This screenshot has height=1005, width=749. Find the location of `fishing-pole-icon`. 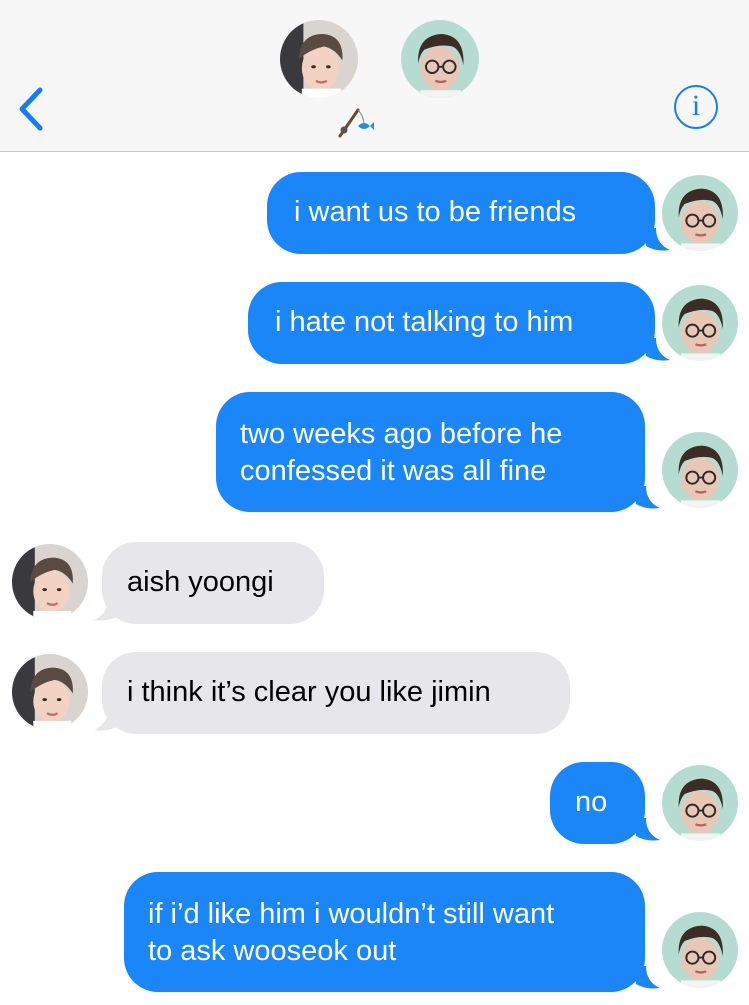

fishing-pole-icon is located at coordinates (356, 123).